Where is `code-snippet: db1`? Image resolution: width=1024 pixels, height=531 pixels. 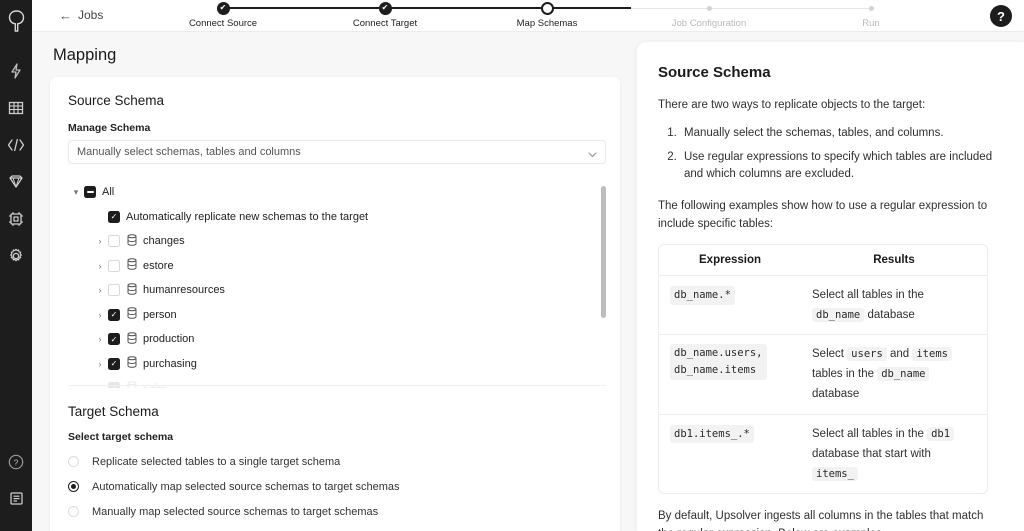 code-snippet: db1 is located at coordinates (941, 433).